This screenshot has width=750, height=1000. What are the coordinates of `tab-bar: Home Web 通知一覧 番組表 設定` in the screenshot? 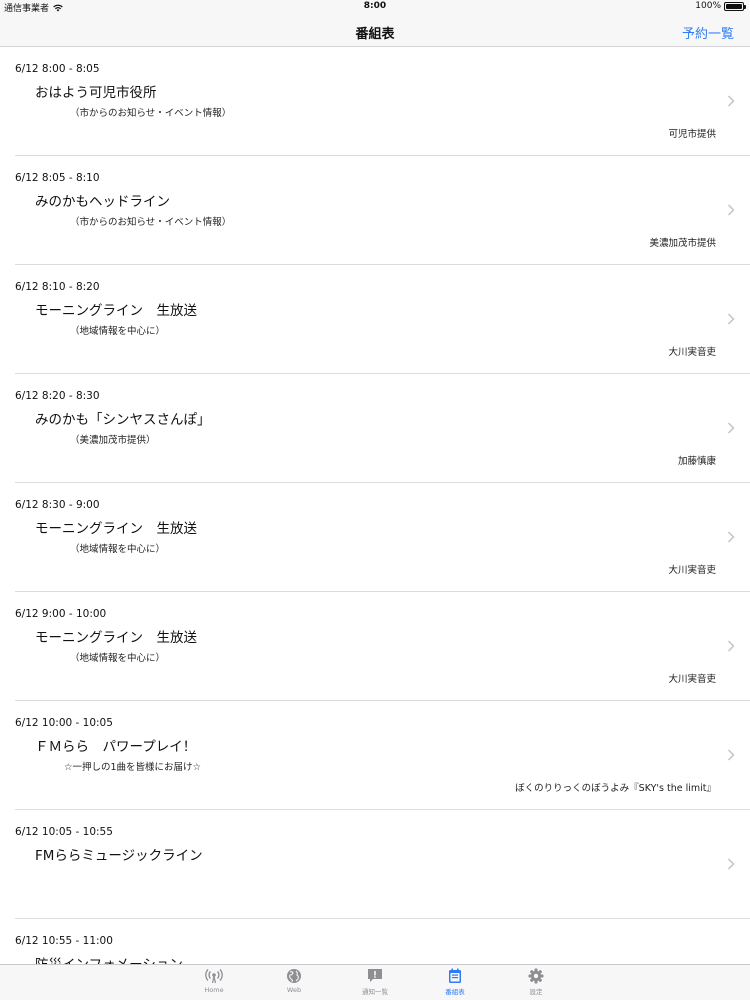 It's located at (375, 982).